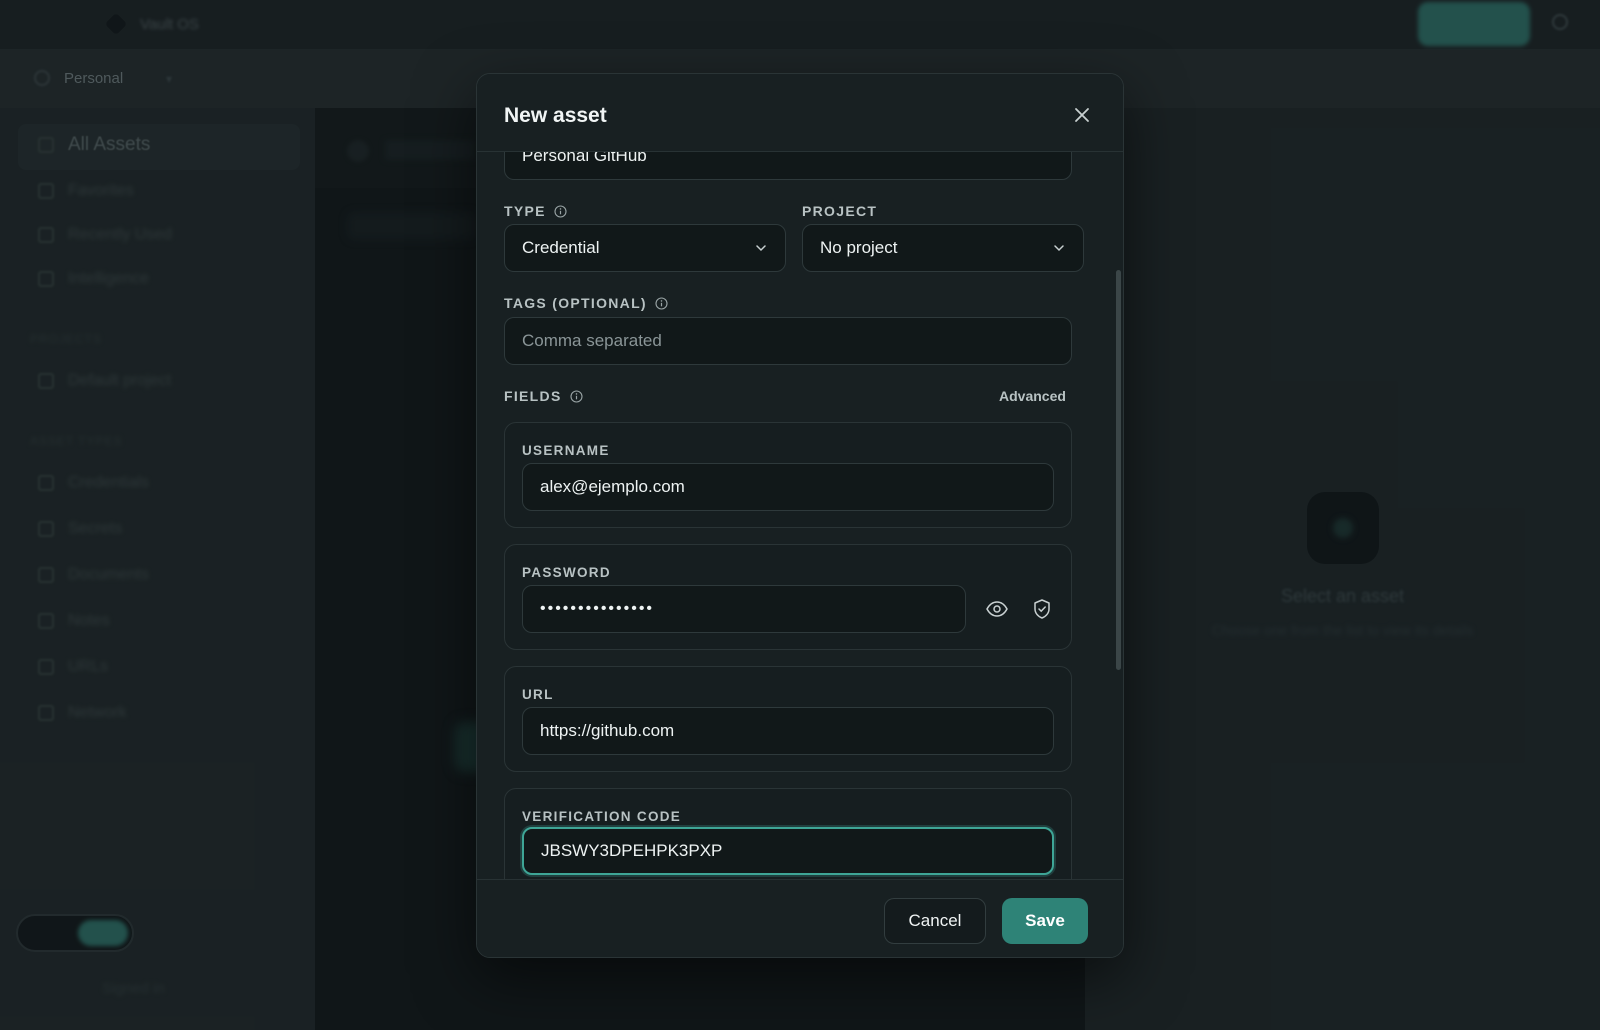  I want to click on asset-name-input: Personal GitHub, so click(788, 166).